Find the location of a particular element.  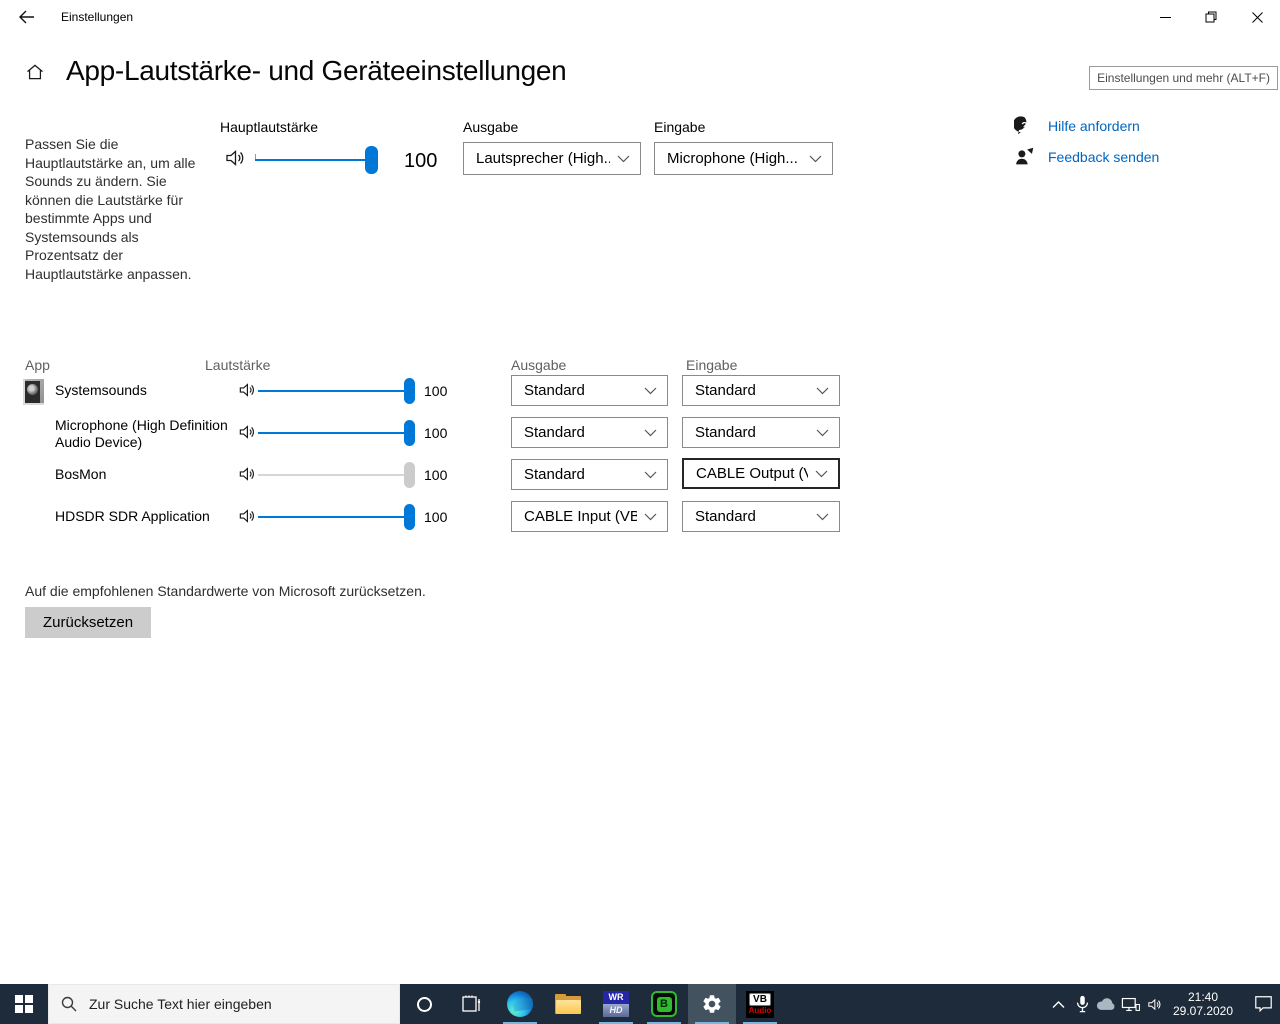

windows-logo-icon is located at coordinates (24, 1004).